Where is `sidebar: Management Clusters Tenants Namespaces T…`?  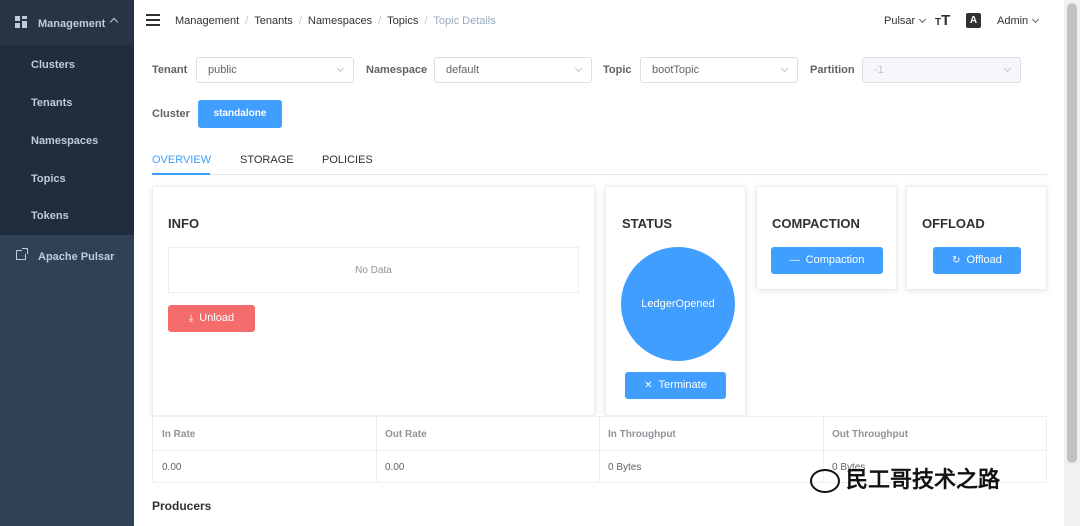 sidebar: Management Clusters Tenants Namespaces T… is located at coordinates (67, 263).